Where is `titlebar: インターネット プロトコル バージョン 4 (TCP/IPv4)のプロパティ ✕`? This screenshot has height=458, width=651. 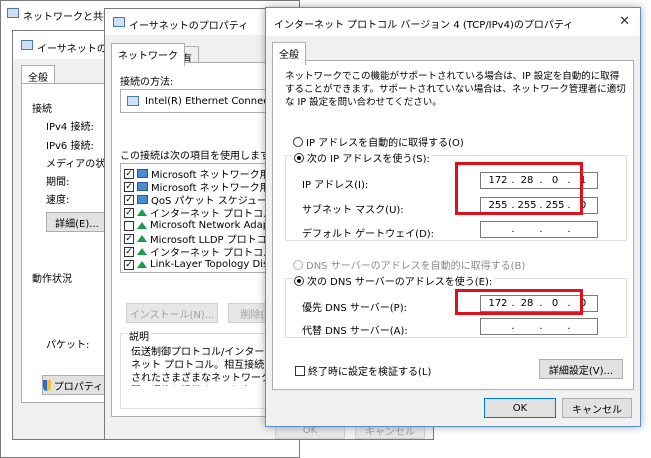 titlebar: インターネット プロトコル バージョン 4 (TCP/IPv4)のプロパティ ✕ is located at coordinates (453, 22).